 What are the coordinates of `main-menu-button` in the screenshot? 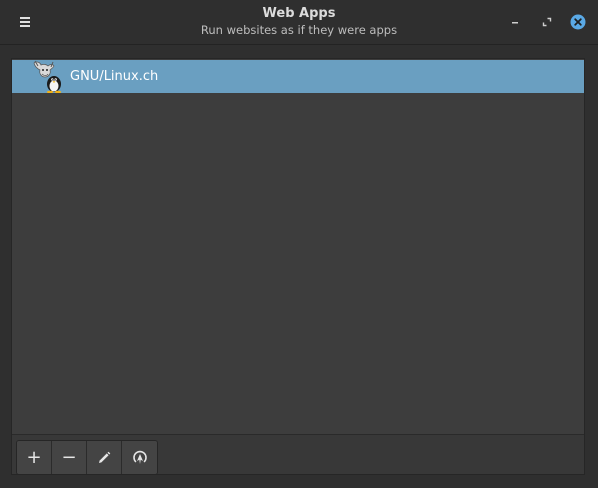 It's located at (25, 22).